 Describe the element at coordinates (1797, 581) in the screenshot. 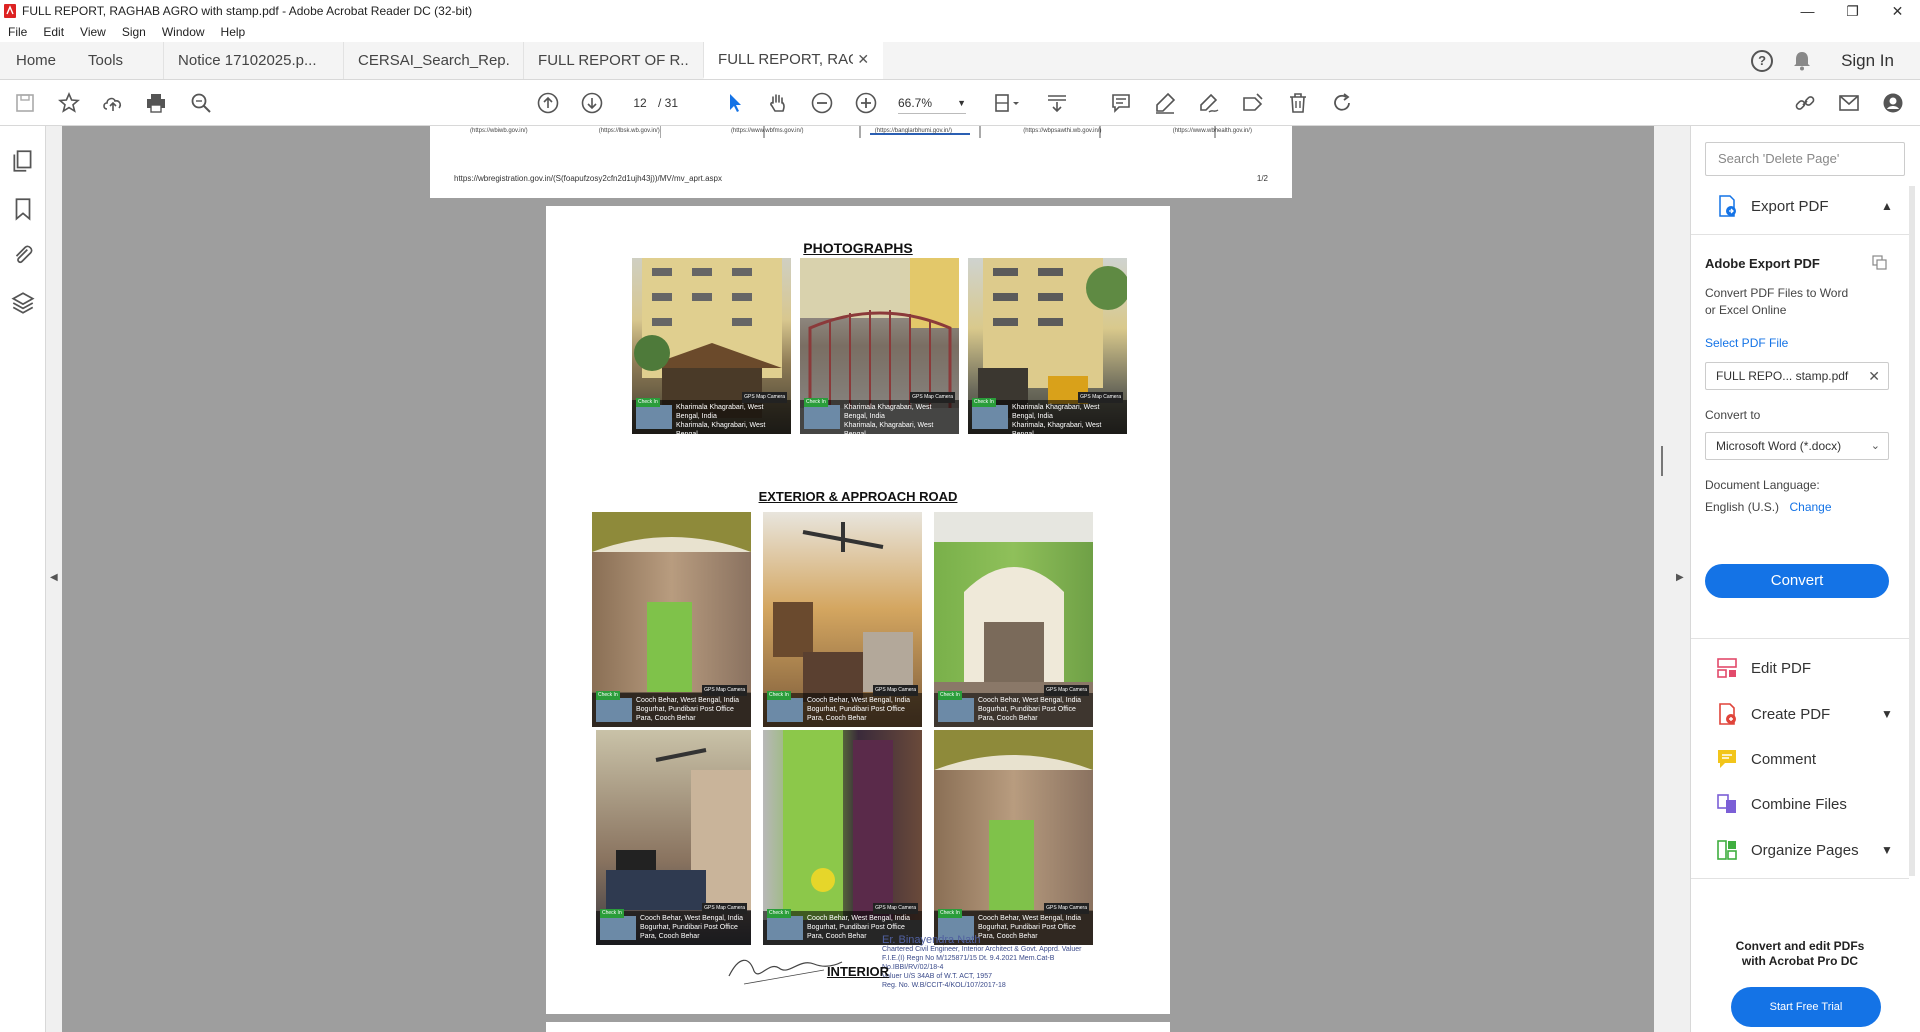

I see `convert-button: Convert` at that location.